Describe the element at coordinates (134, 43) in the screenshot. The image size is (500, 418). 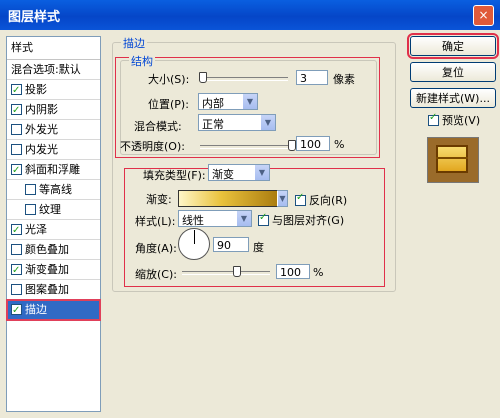
I see `stroke-group-title: 描边` at that location.